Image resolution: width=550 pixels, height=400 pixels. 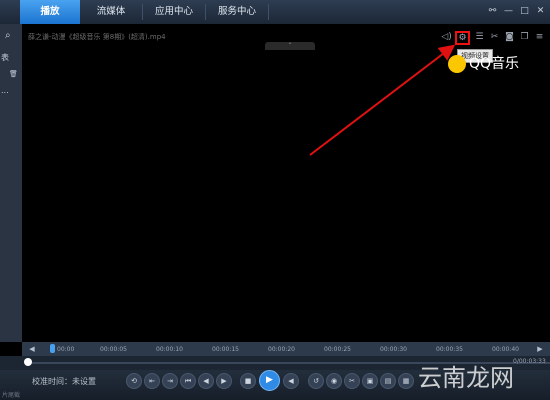 I want to click on cut-icon: ✂, so click(x=352, y=381).